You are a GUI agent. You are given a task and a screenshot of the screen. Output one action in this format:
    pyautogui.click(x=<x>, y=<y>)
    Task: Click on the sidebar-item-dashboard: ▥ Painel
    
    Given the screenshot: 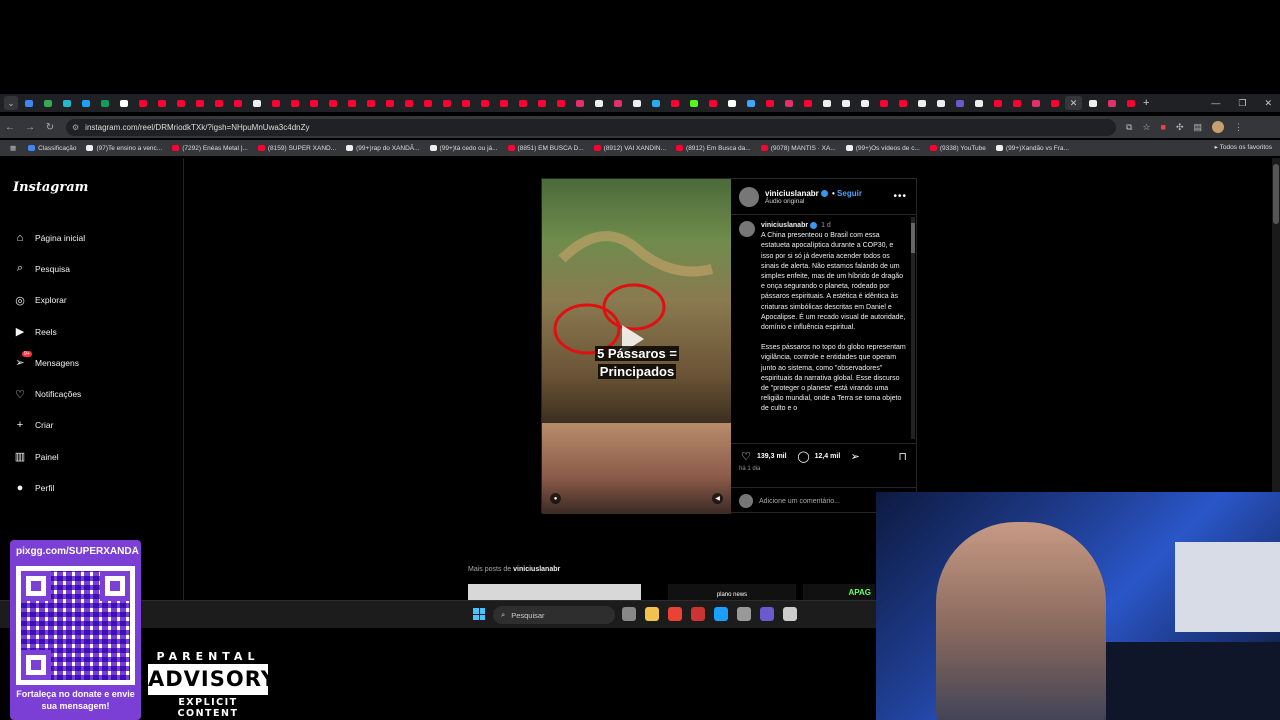 What is the action you would take?
    pyautogui.click(x=49, y=456)
    